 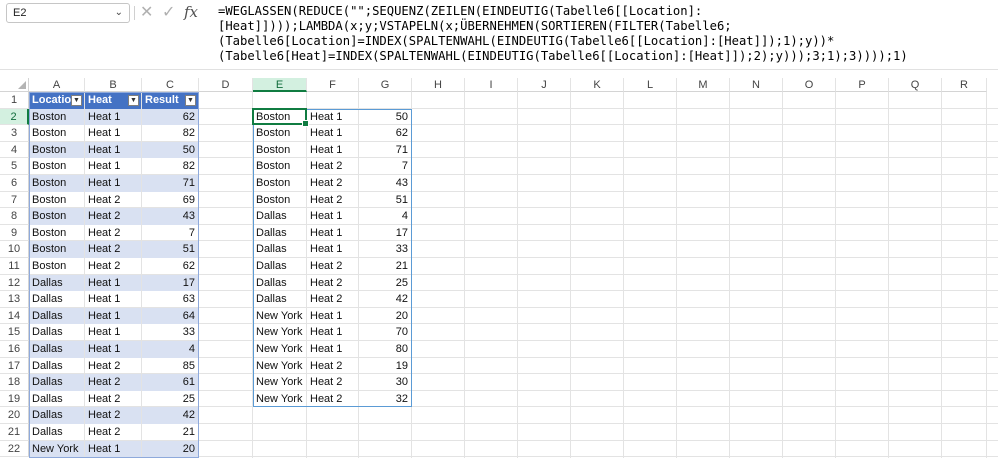 I want to click on column-header-c: C, so click(x=170, y=85).